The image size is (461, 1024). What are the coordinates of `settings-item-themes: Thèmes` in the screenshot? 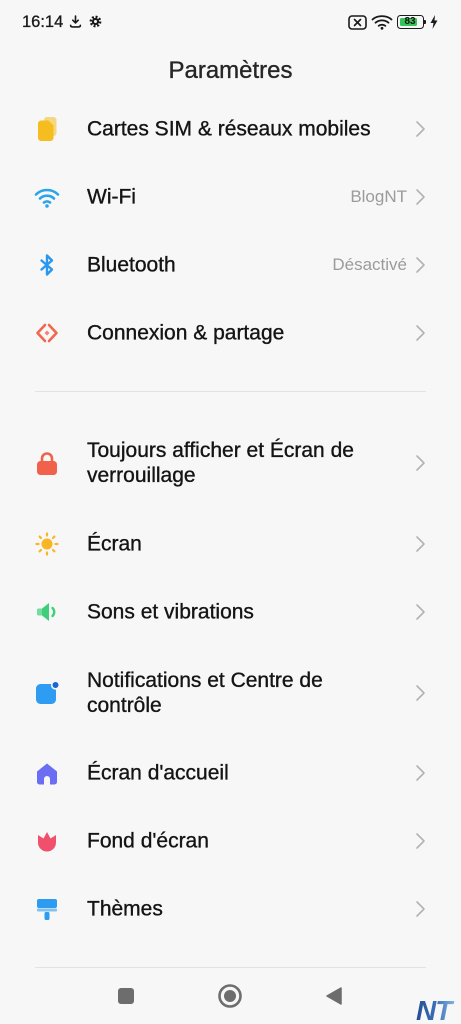 It's located at (230, 909).